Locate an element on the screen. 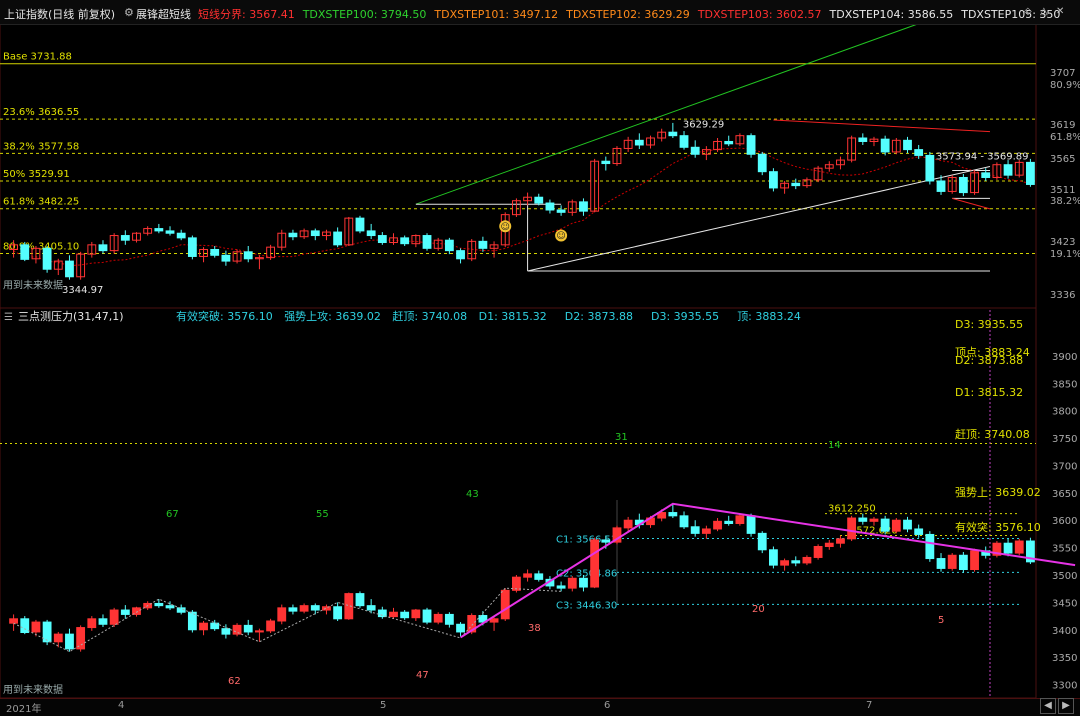 This screenshot has width=1080, height=716. lower-value-有效突破: 有效突破: 3576.10 is located at coordinates (224, 316).